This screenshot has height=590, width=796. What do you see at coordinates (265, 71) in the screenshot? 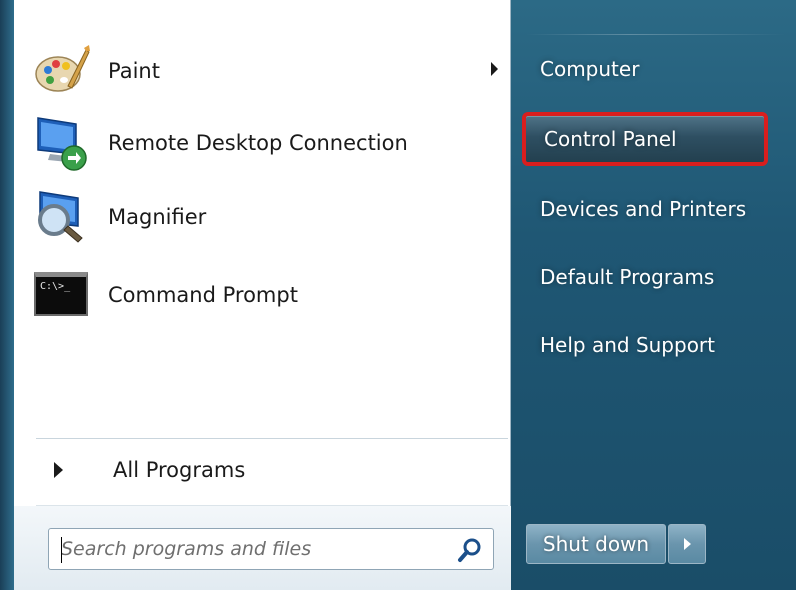
I see `program-paint: Paint` at bounding box center [265, 71].